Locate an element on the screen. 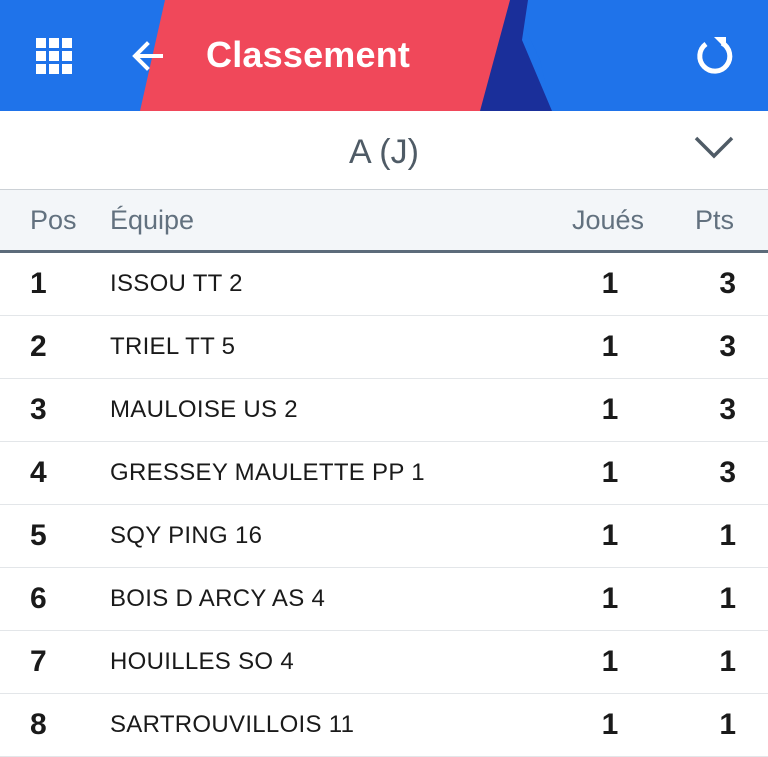 The width and height of the screenshot is (768, 757). refresh-icon is located at coordinates (715, 55).